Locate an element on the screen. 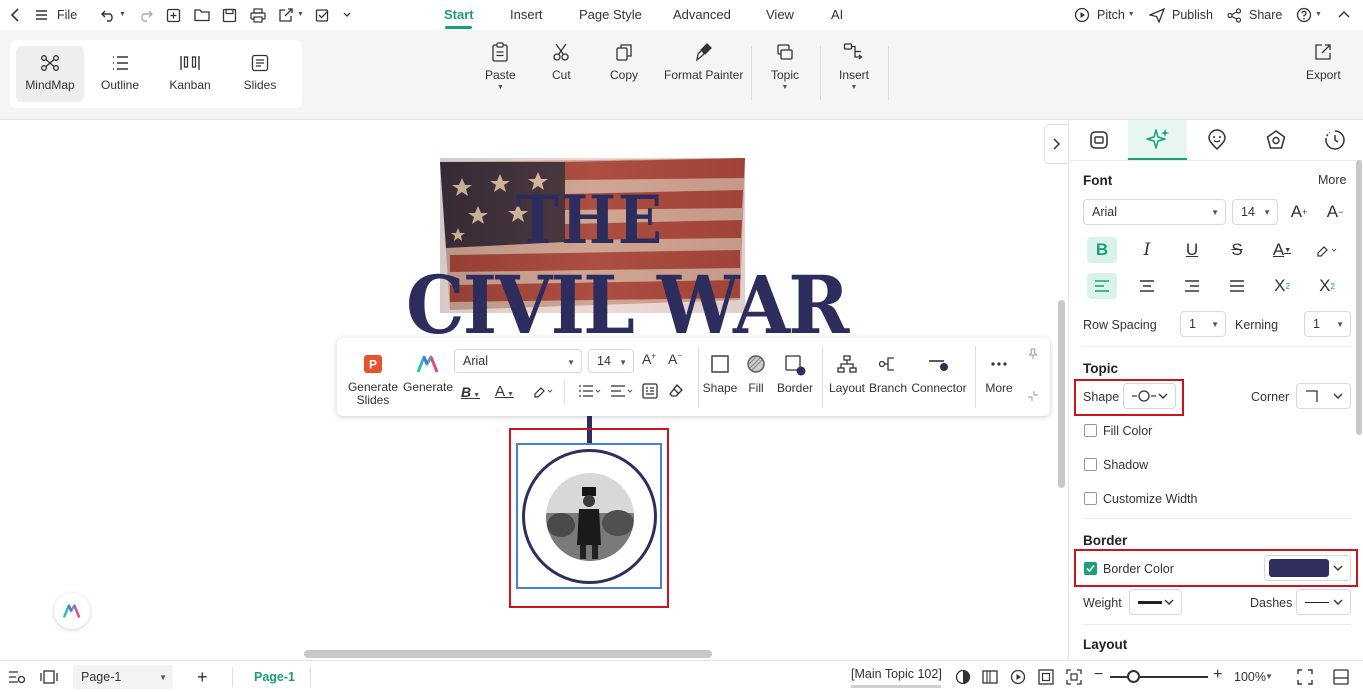  cut-button: Cut is located at coordinates (561, 62).